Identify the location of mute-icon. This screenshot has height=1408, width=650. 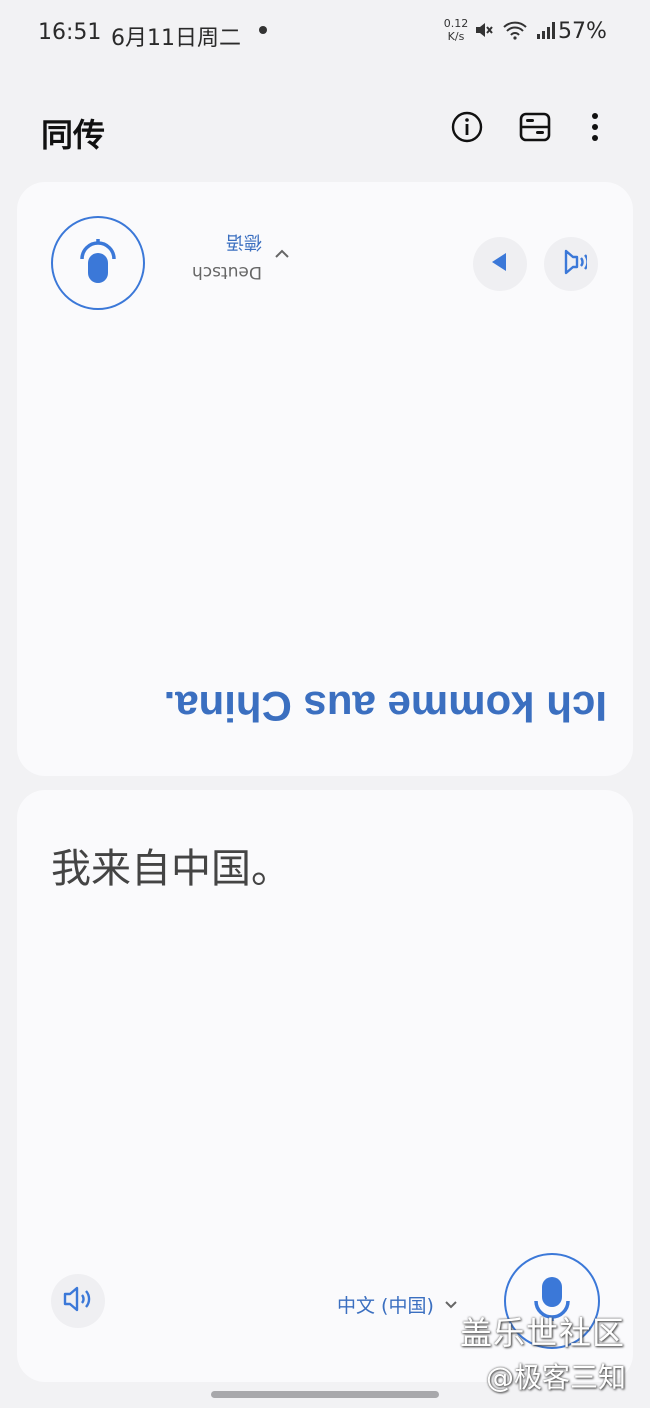
(484, 32).